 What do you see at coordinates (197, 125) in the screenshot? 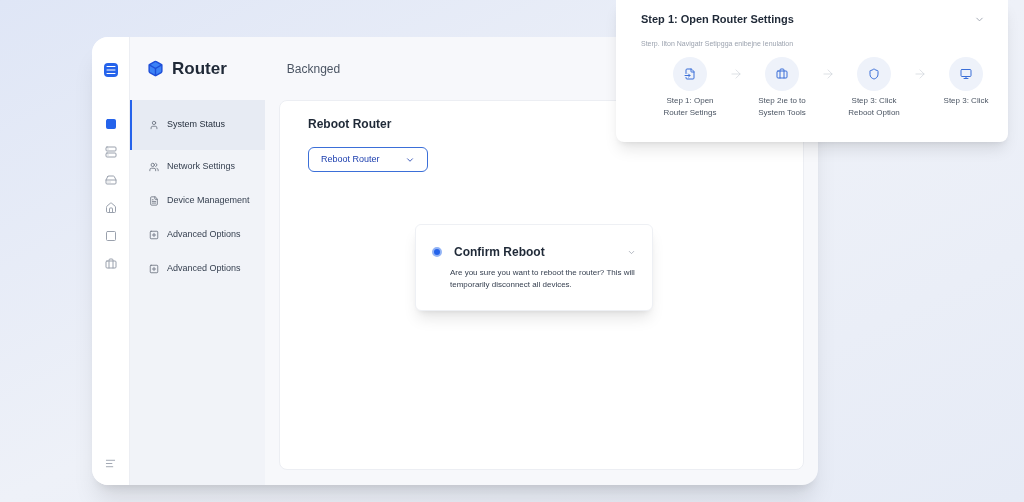
I see `sidebar-item: System Status` at bounding box center [197, 125].